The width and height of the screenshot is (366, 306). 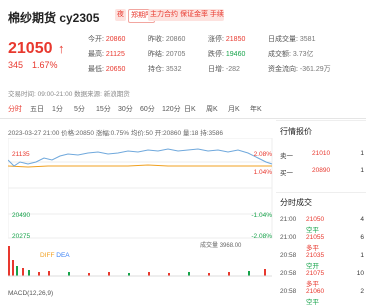 What do you see at coordinates (212, 109) in the screenshot?
I see `tab-9: 周K` at bounding box center [212, 109].